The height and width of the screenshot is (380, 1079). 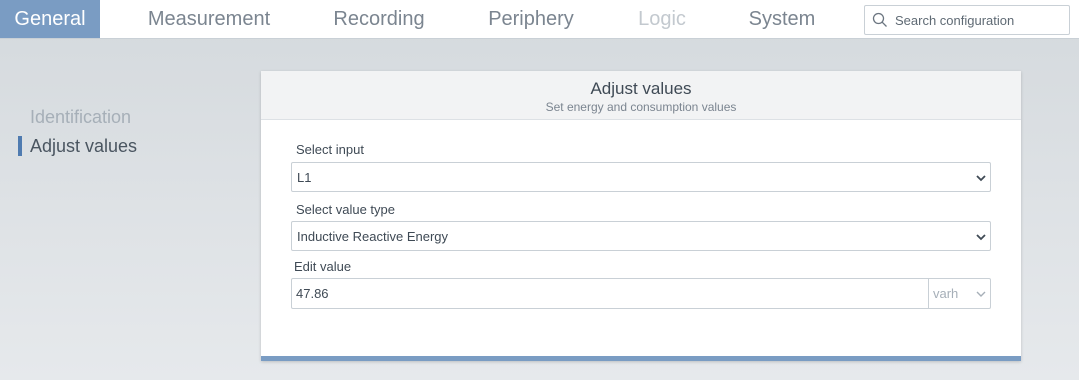 What do you see at coordinates (662, 19) in the screenshot?
I see `tab-logic: Logic` at bounding box center [662, 19].